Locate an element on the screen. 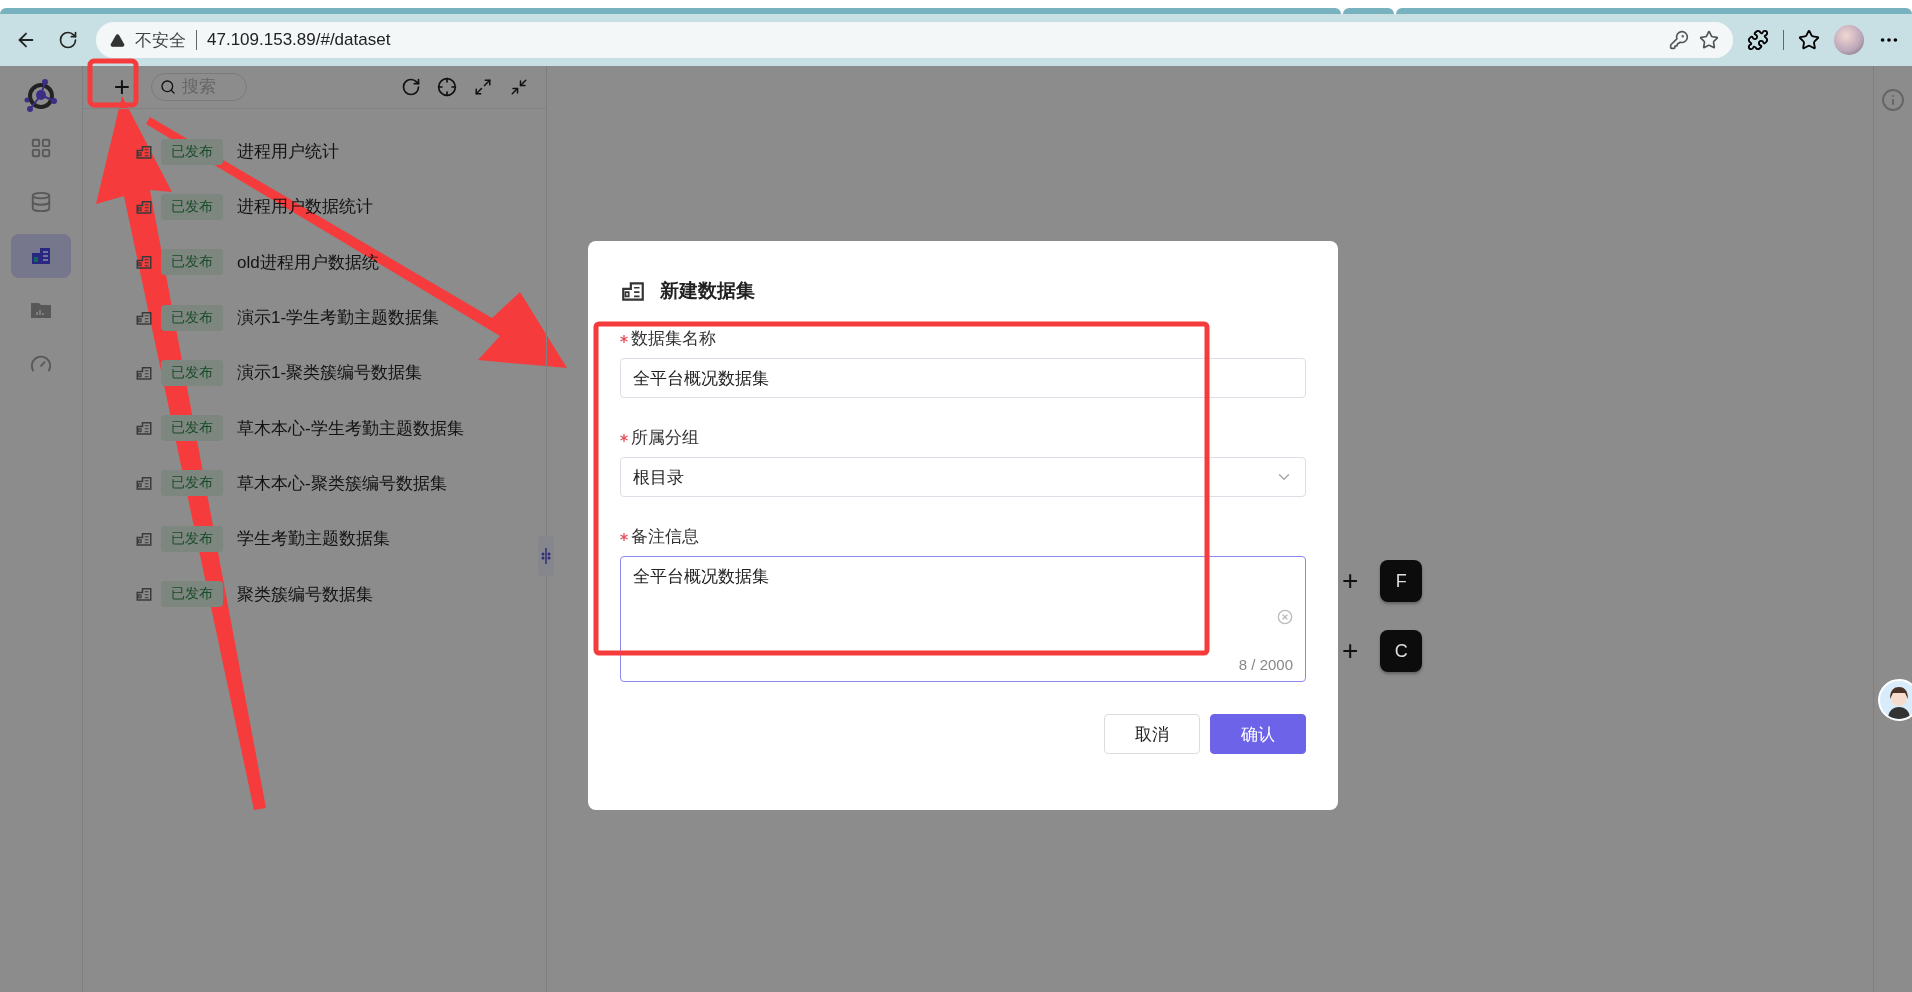 The height and width of the screenshot is (992, 1912). tree-item: 进程用户数据统计 is located at coordinates (305, 207).